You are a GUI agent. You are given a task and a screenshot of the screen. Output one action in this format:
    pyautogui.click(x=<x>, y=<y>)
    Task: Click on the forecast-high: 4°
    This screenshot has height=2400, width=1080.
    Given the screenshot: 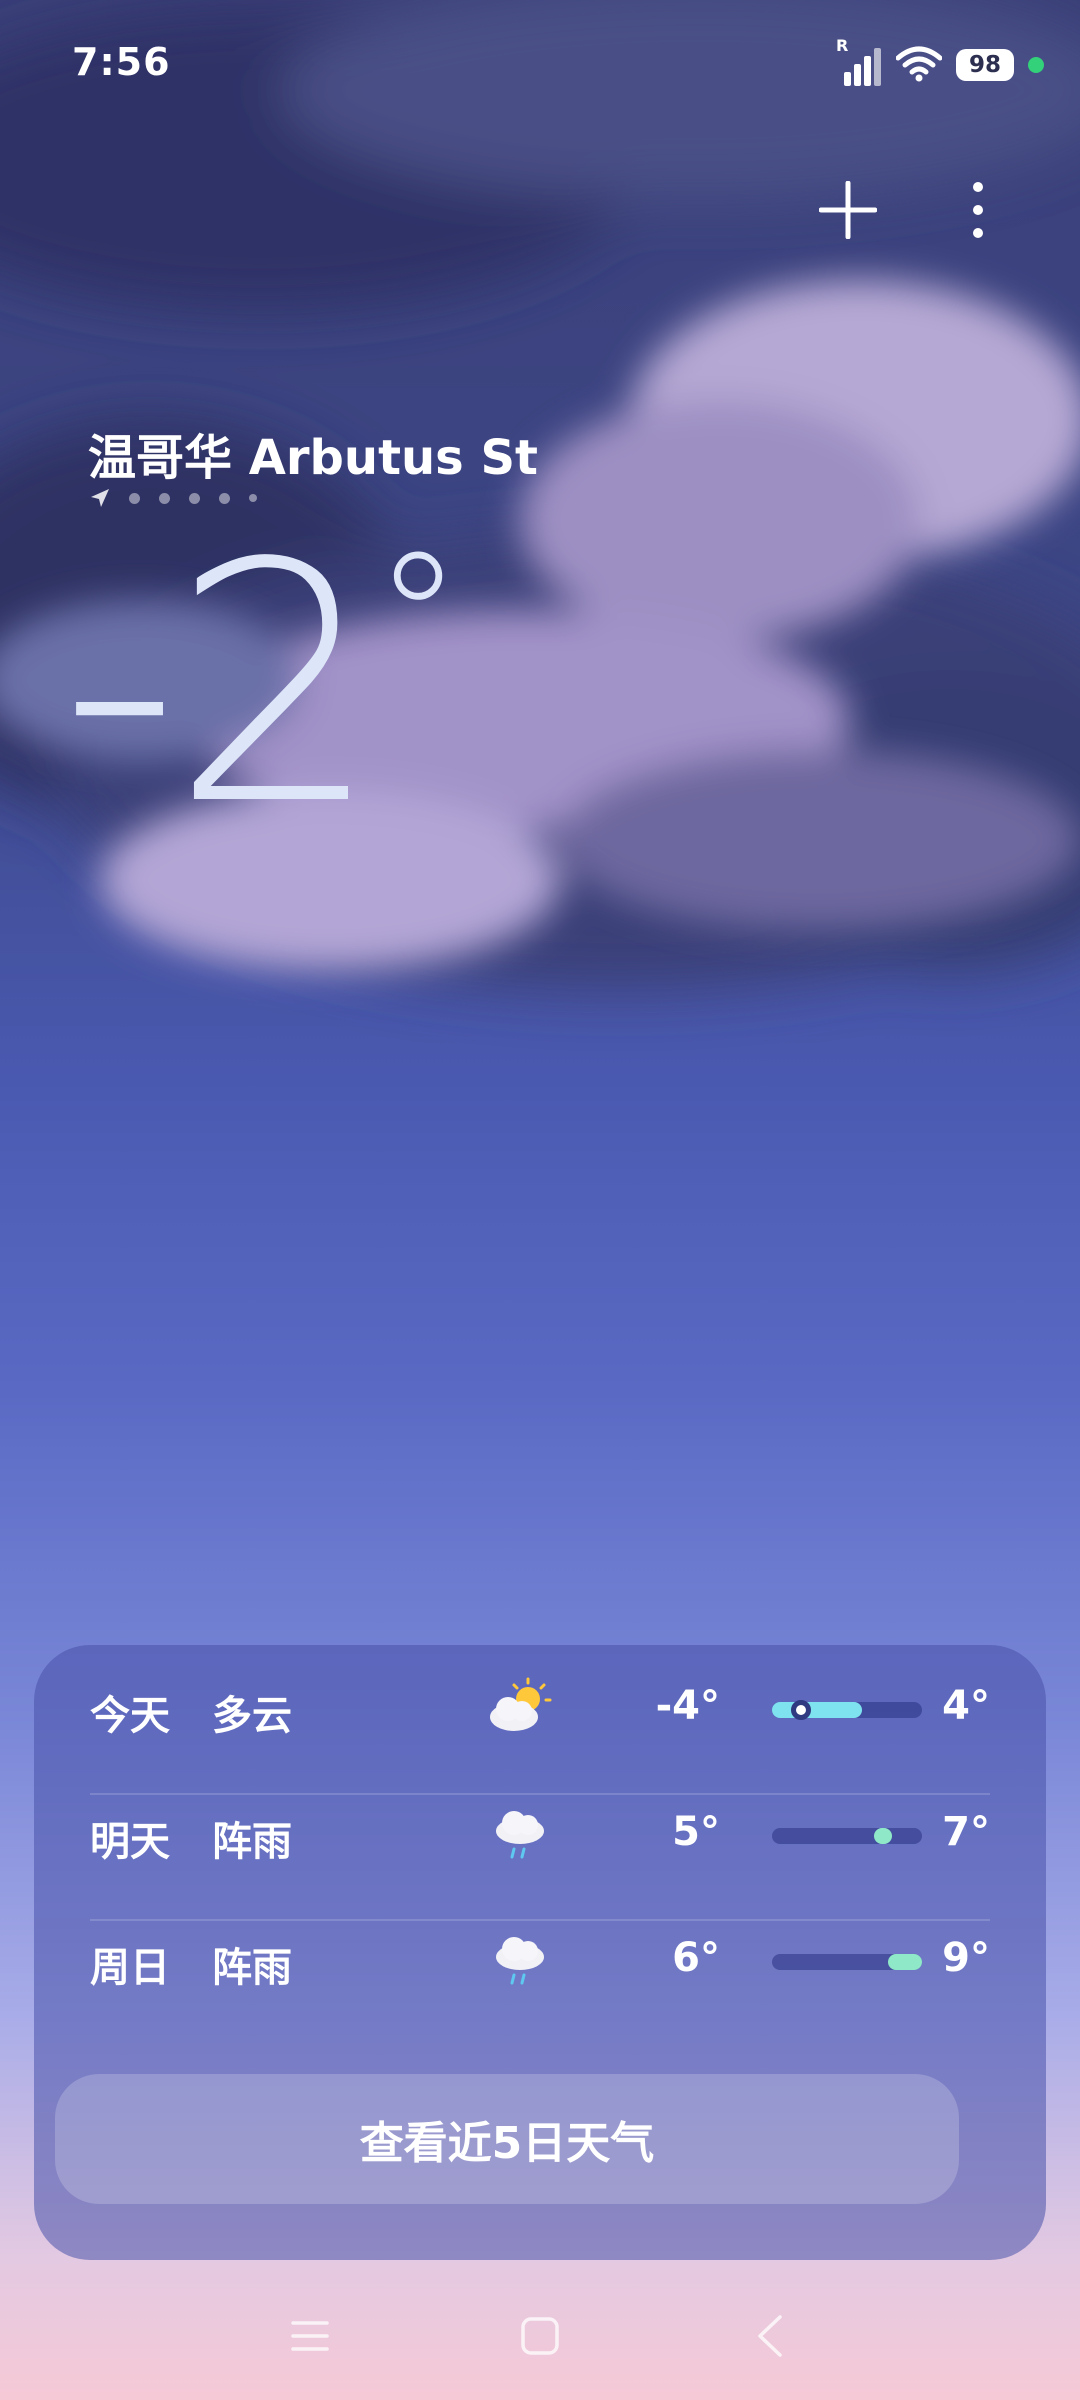 What is the action you would take?
    pyautogui.click(x=966, y=1706)
    